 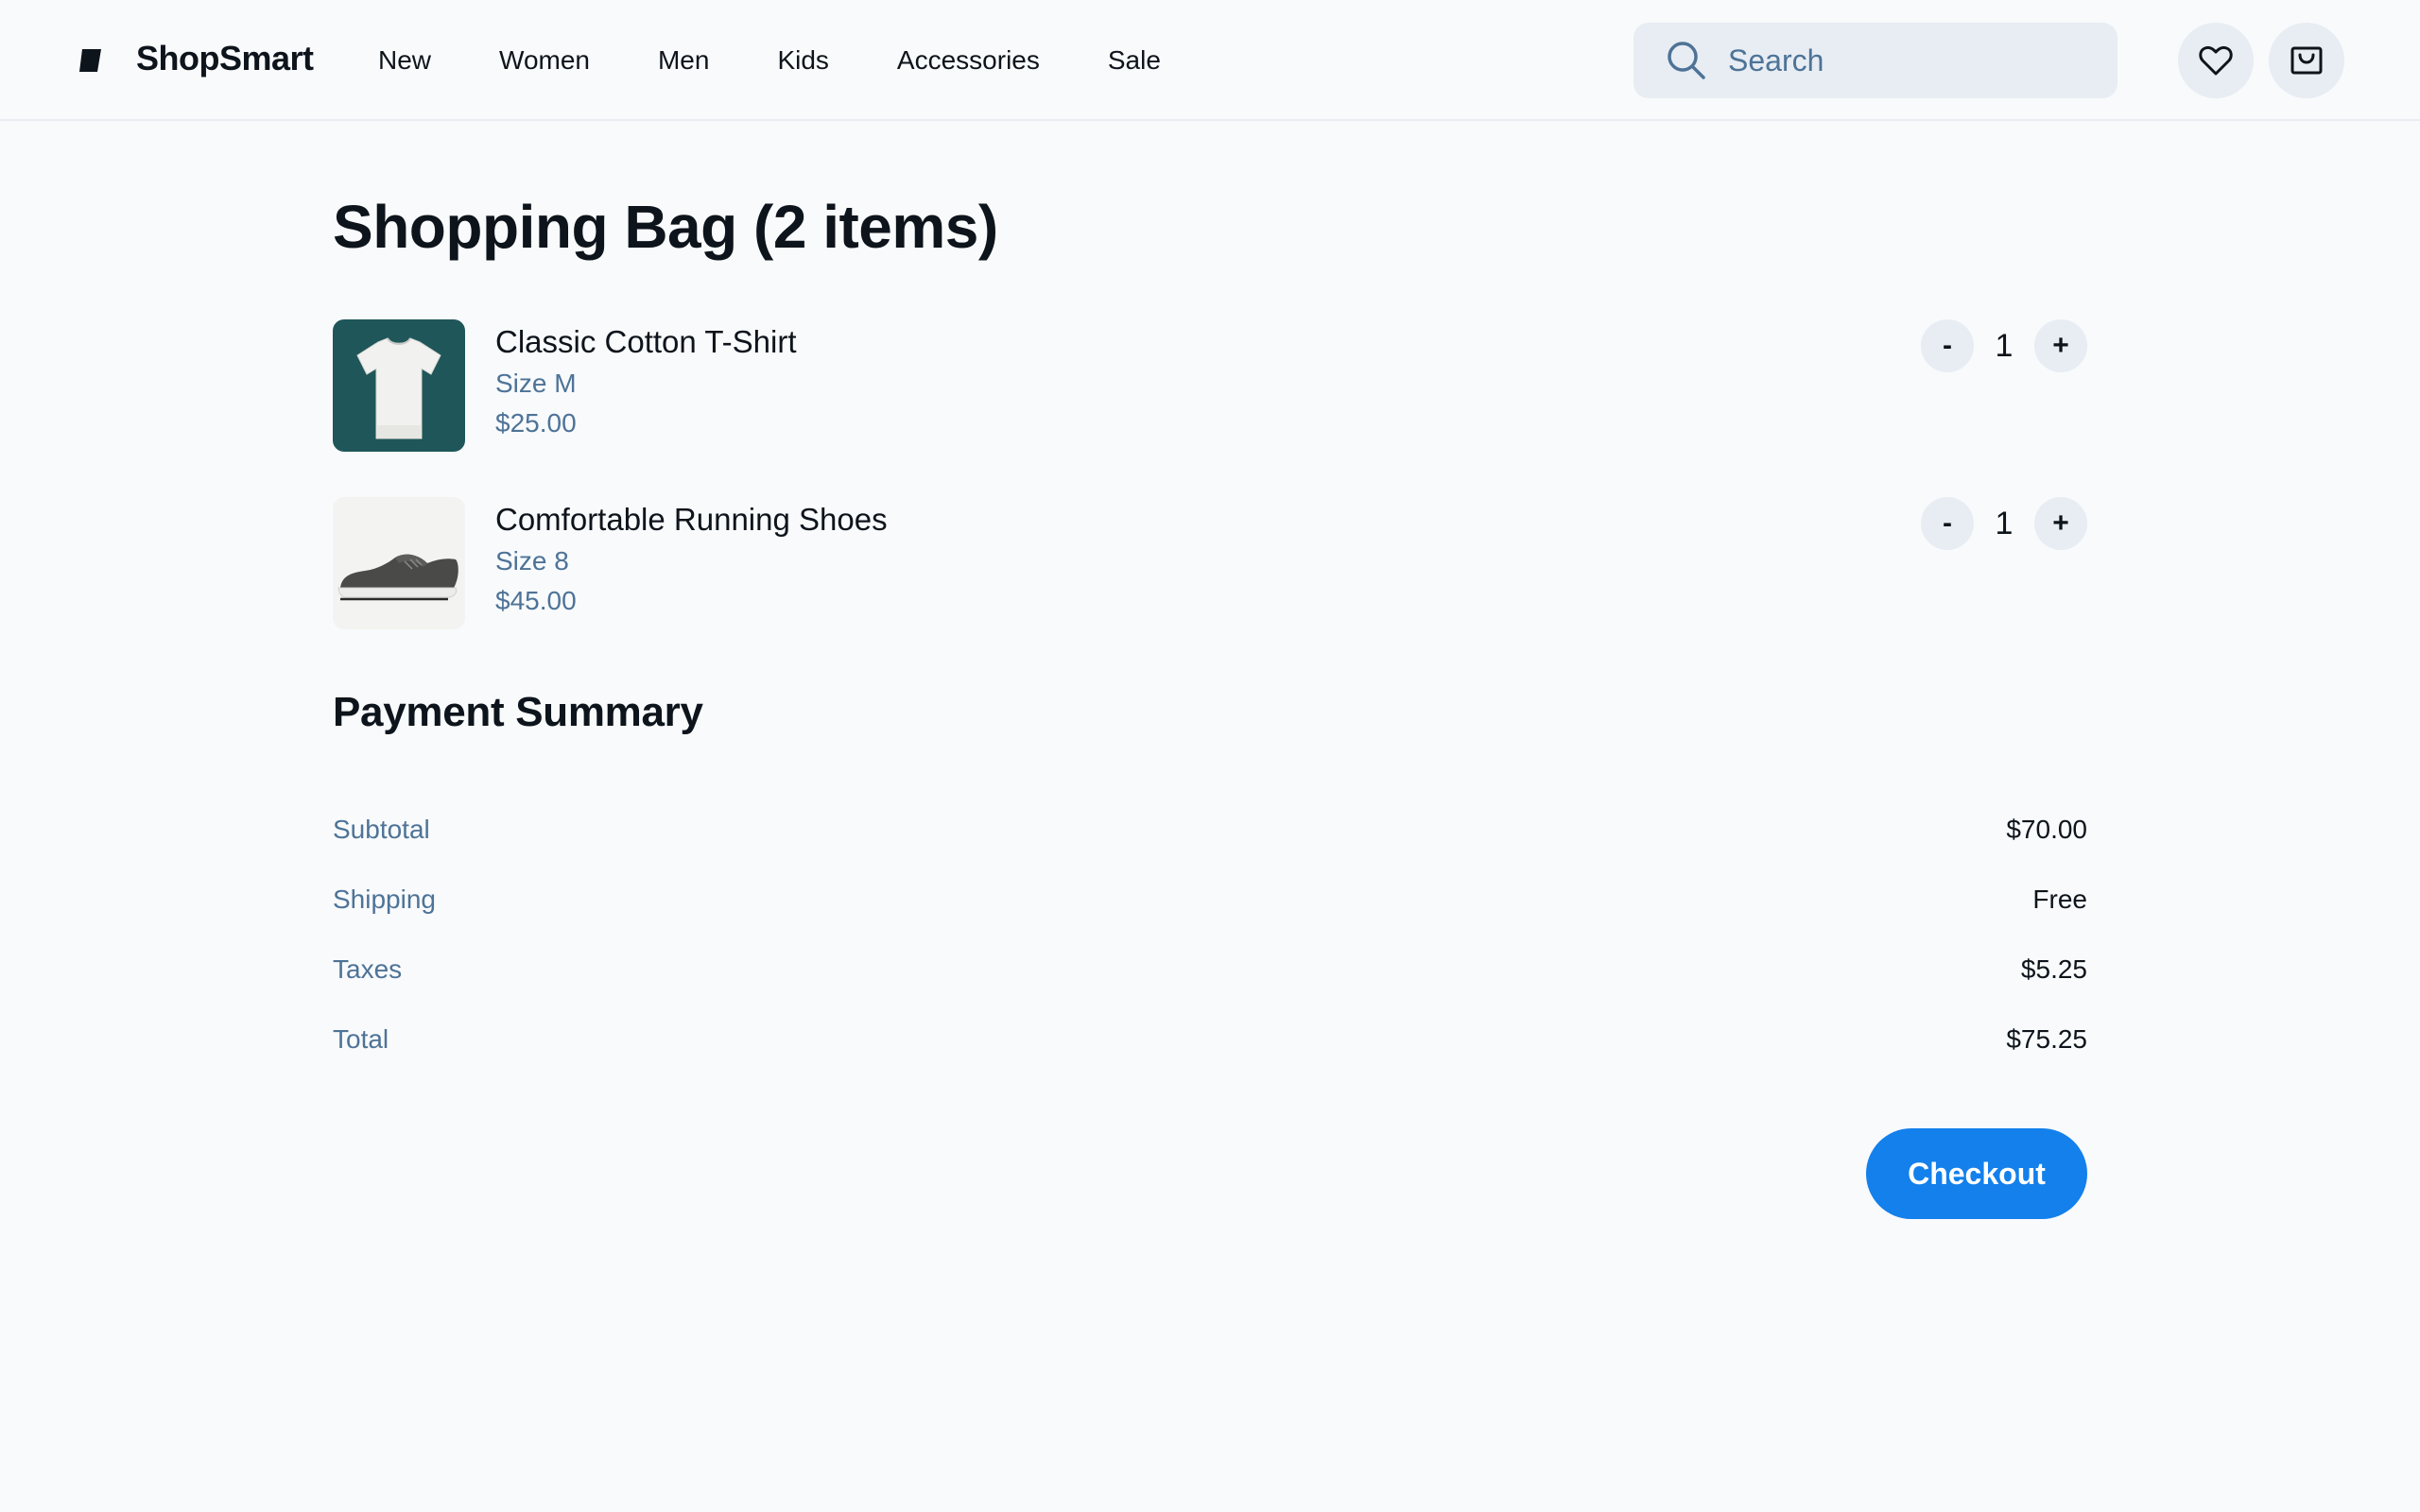 What do you see at coordinates (90, 60) in the screenshot?
I see `shop-logo-icon` at bounding box center [90, 60].